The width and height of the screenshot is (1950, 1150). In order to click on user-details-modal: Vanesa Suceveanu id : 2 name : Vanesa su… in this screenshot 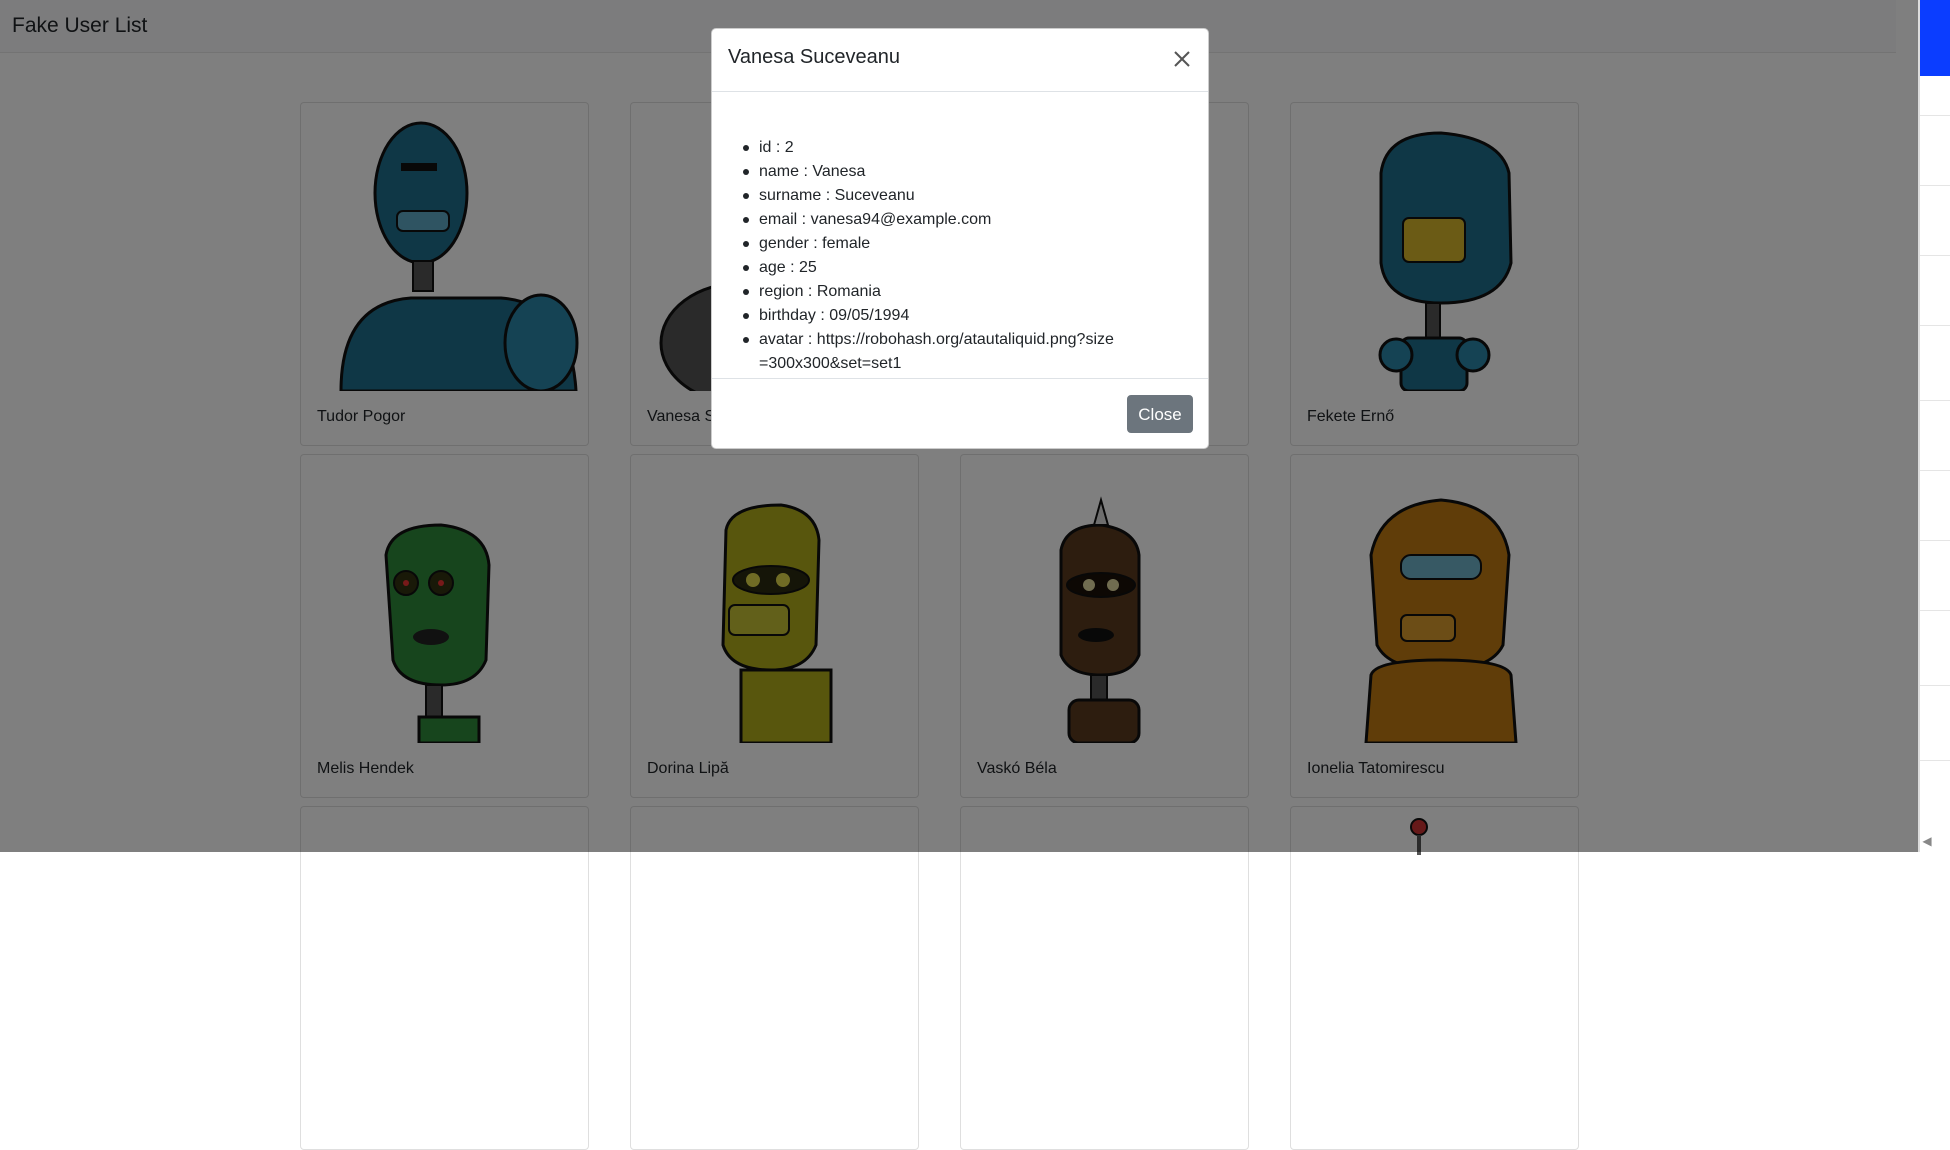, I will do `click(960, 238)`.